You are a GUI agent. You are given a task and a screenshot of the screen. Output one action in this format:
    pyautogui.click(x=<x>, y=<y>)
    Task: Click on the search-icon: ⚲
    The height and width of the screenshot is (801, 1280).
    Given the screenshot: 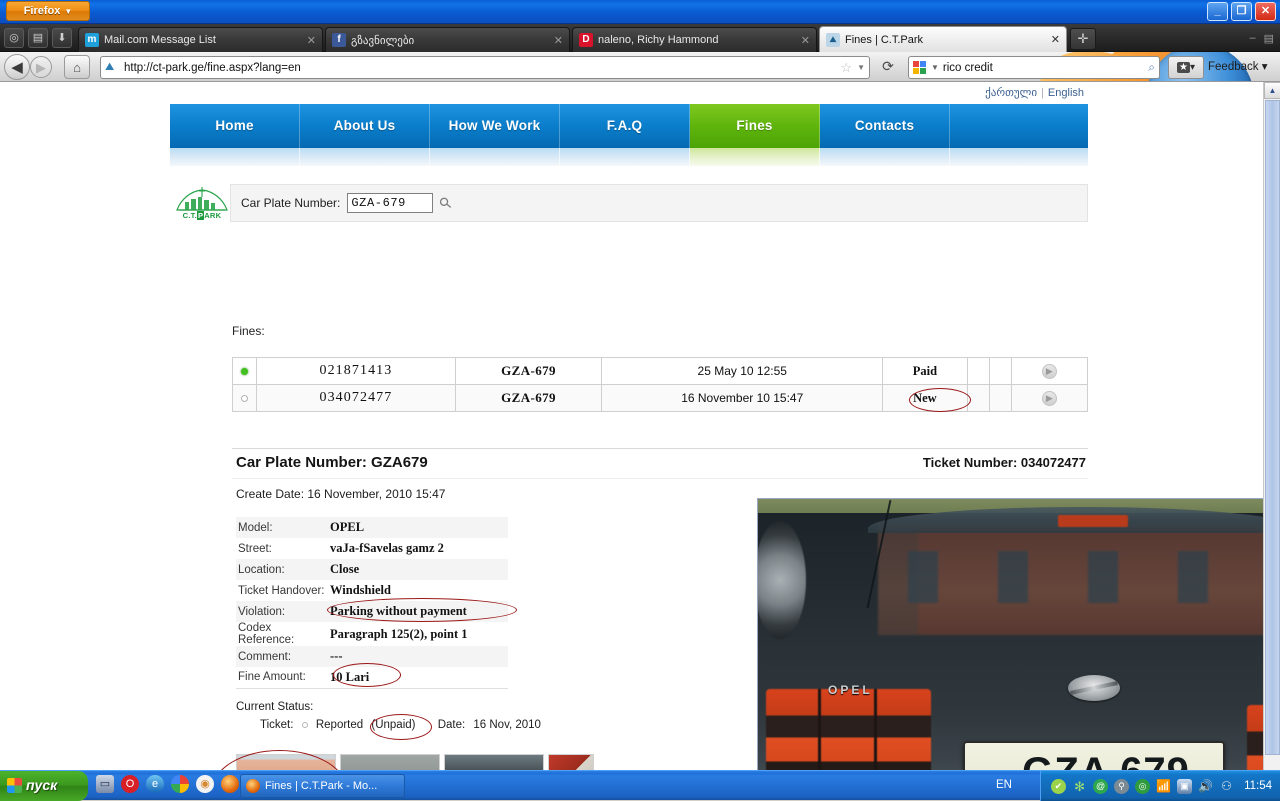 What is the action you would take?
    pyautogui.click(x=445, y=203)
    